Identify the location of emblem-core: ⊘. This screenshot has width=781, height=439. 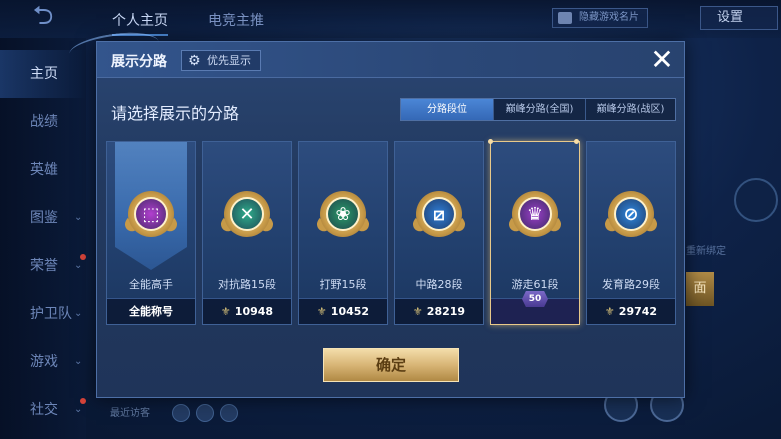
(631, 214).